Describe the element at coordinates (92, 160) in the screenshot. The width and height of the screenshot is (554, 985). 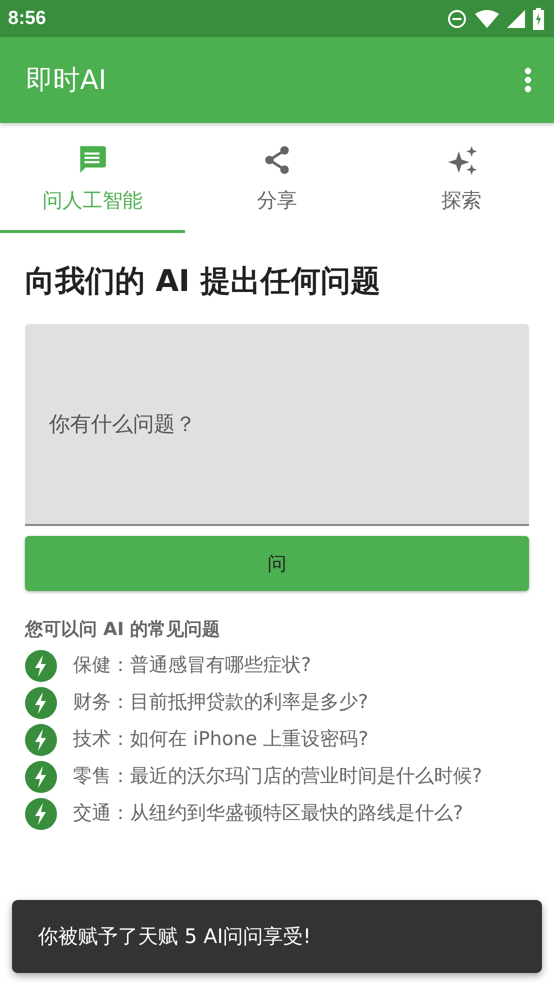
I see `chat-icon` at that location.